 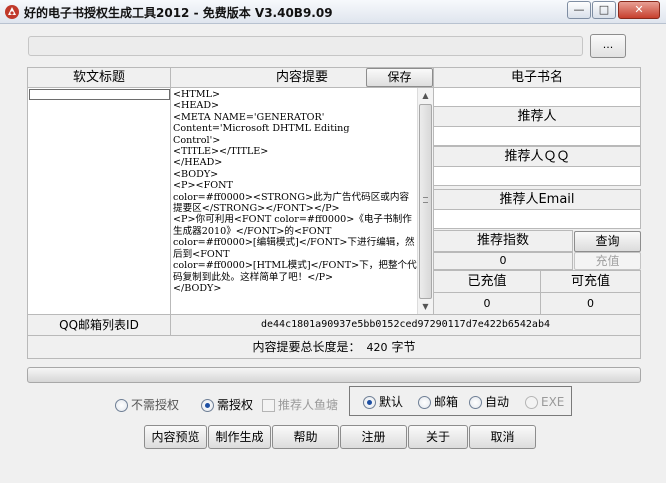 What do you see at coordinates (155, 405) in the screenshot?
I see `no-auth-label: 不需授权` at bounding box center [155, 405].